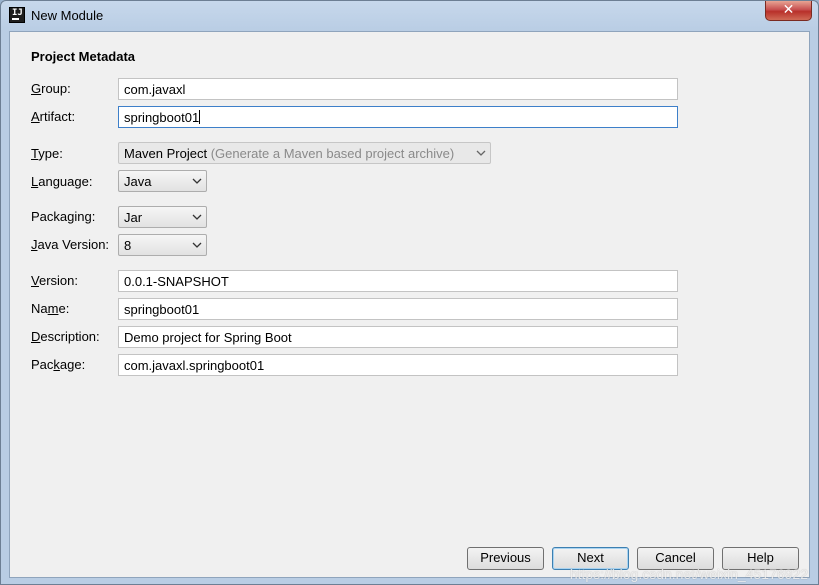  Describe the element at coordinates (166, 153) in the screenshot. I see `type-select-value: Maven Project` at that location.